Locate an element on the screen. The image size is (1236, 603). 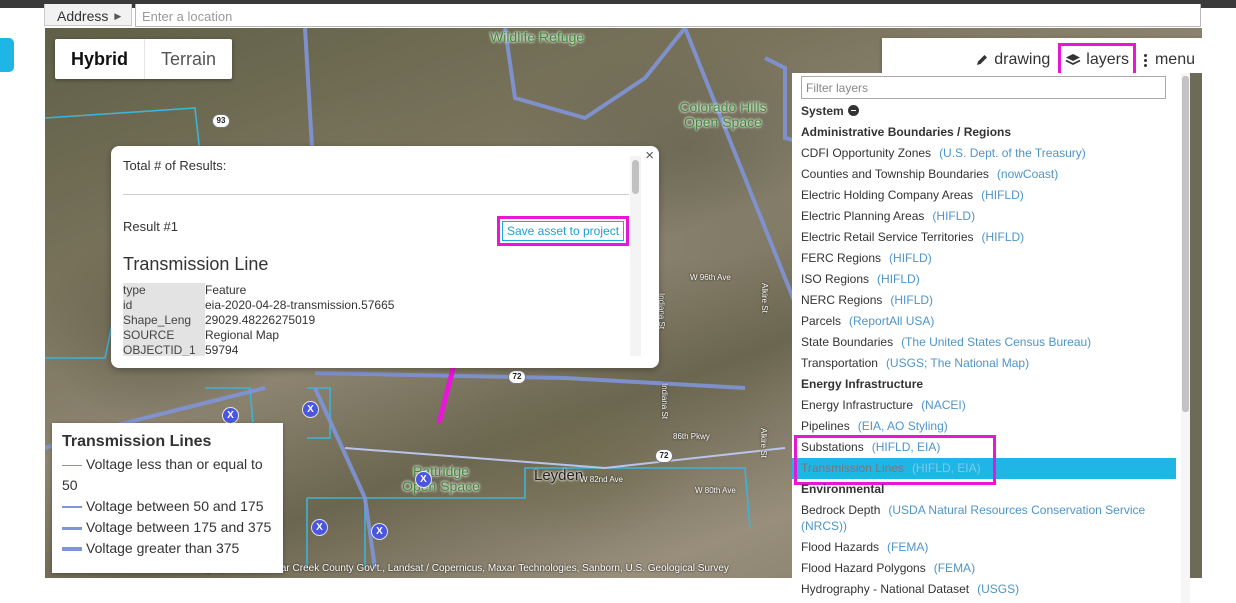
layer-group-header: Administrative Boundaries / Regions is located at coordinates (984, 132).